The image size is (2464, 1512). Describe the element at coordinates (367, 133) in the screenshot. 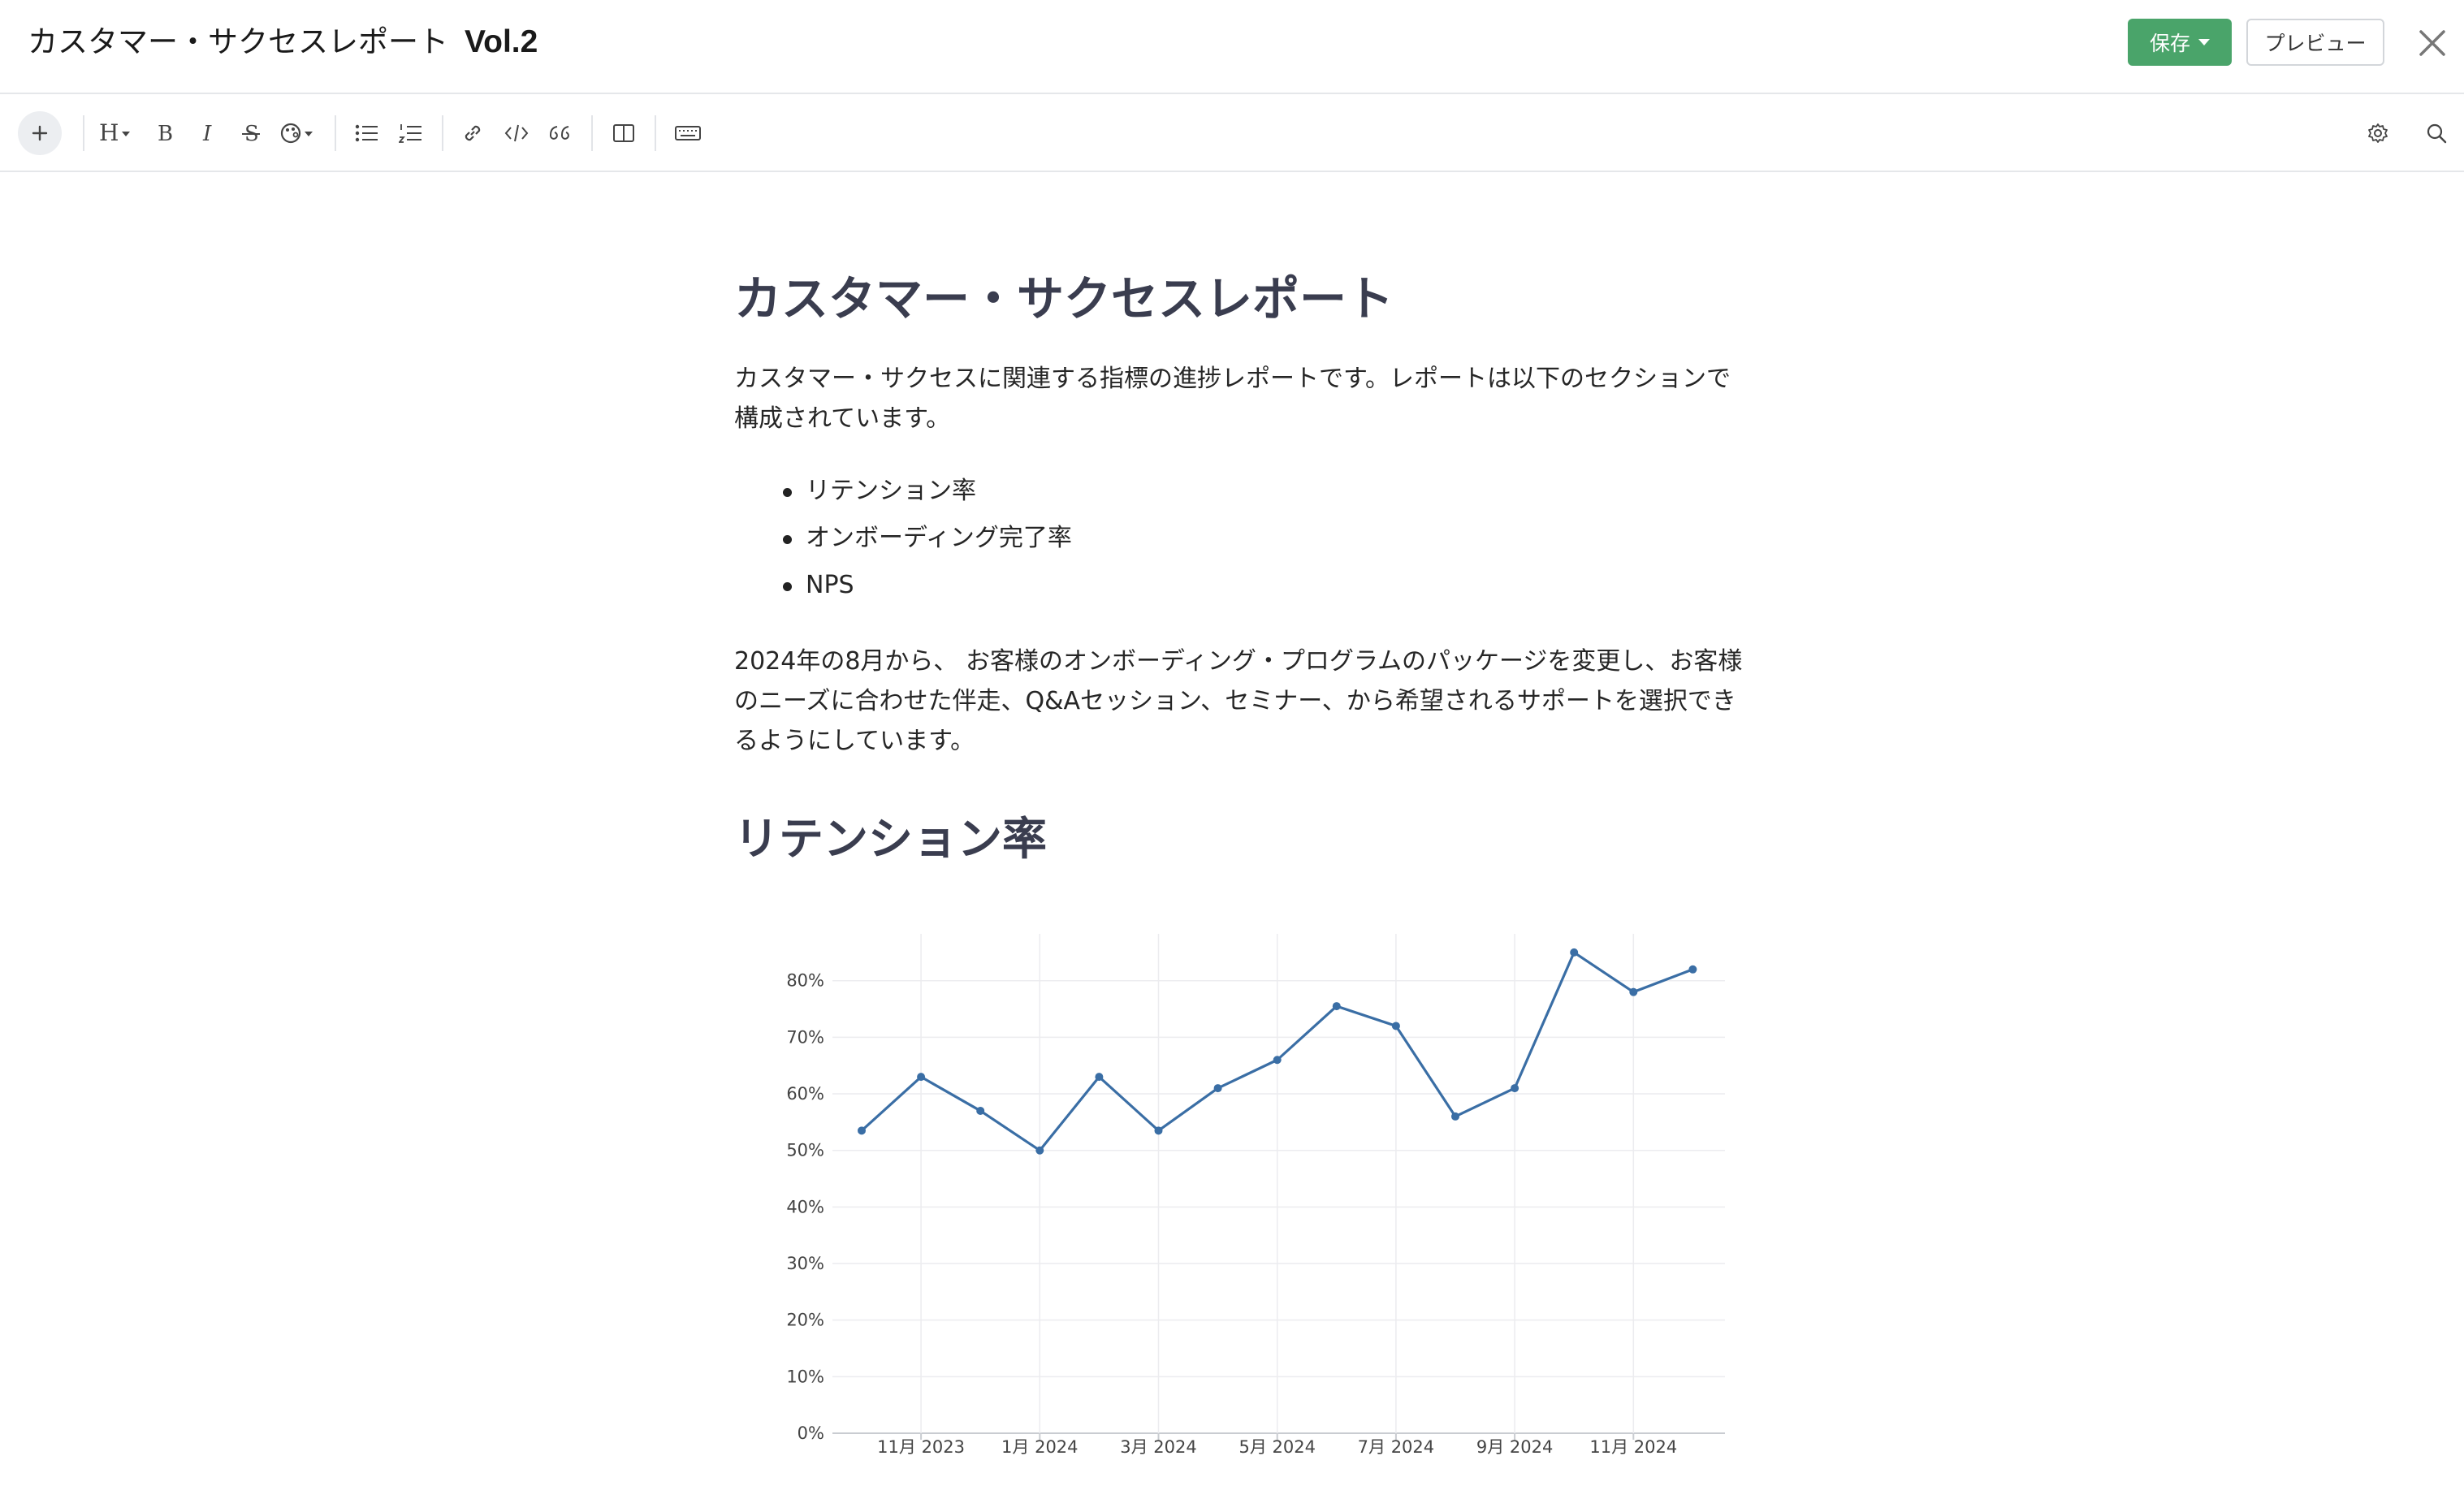

I see `bullet-list-icon` at that location.